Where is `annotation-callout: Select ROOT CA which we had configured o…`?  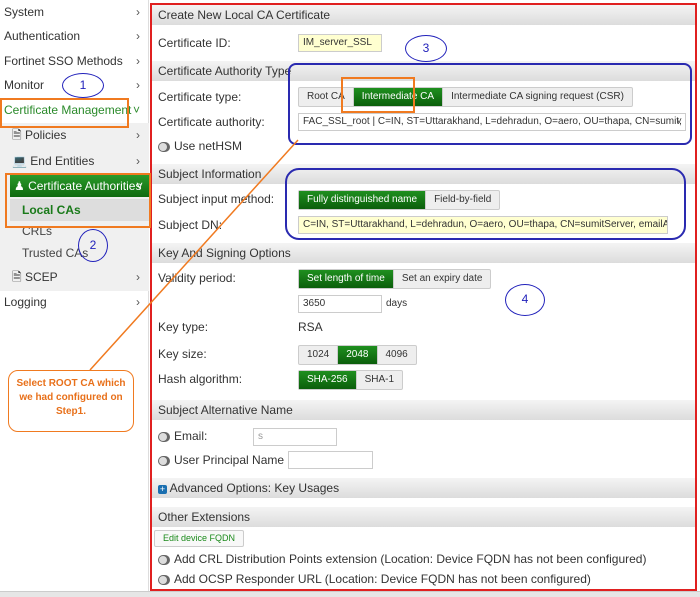
annotation-callout: Select ROOT CA which we had configured o… is located at coordinates (71, 401).